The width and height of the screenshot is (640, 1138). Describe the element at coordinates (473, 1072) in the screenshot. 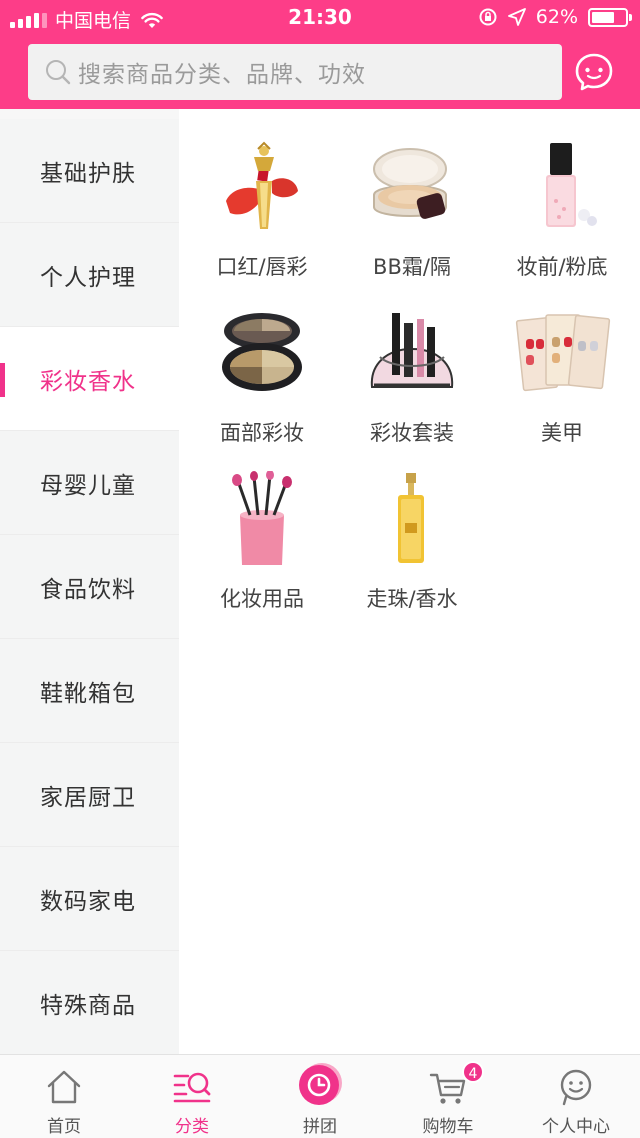

I see `cart-count-badge: 4` at that location.